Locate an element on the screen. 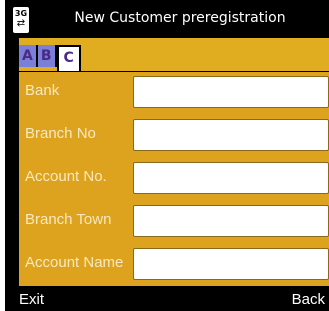 The height and width of the screenshot is (311, 329). field-account-name: Account Name is located at coordinates (174, 264).